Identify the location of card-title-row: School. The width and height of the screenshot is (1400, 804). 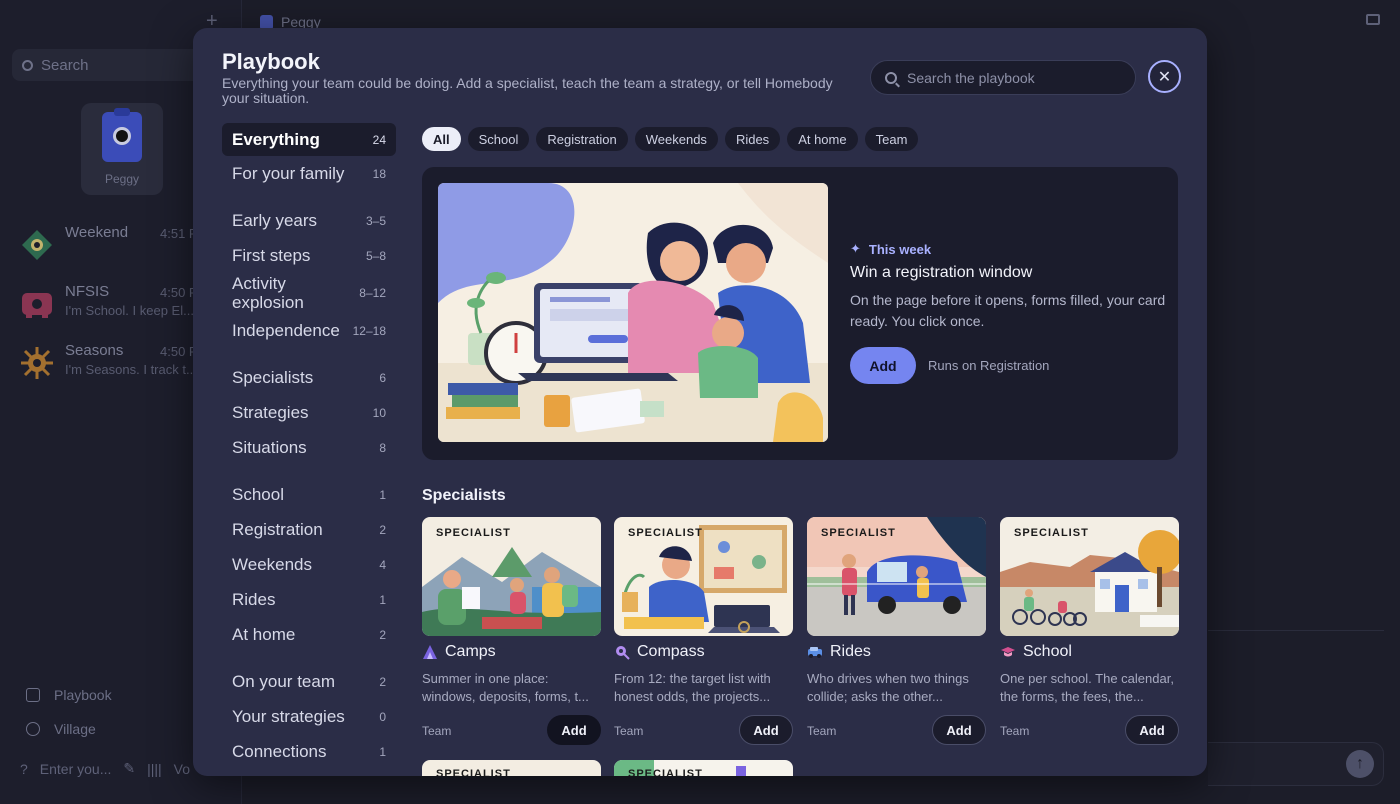
(1036, 652).